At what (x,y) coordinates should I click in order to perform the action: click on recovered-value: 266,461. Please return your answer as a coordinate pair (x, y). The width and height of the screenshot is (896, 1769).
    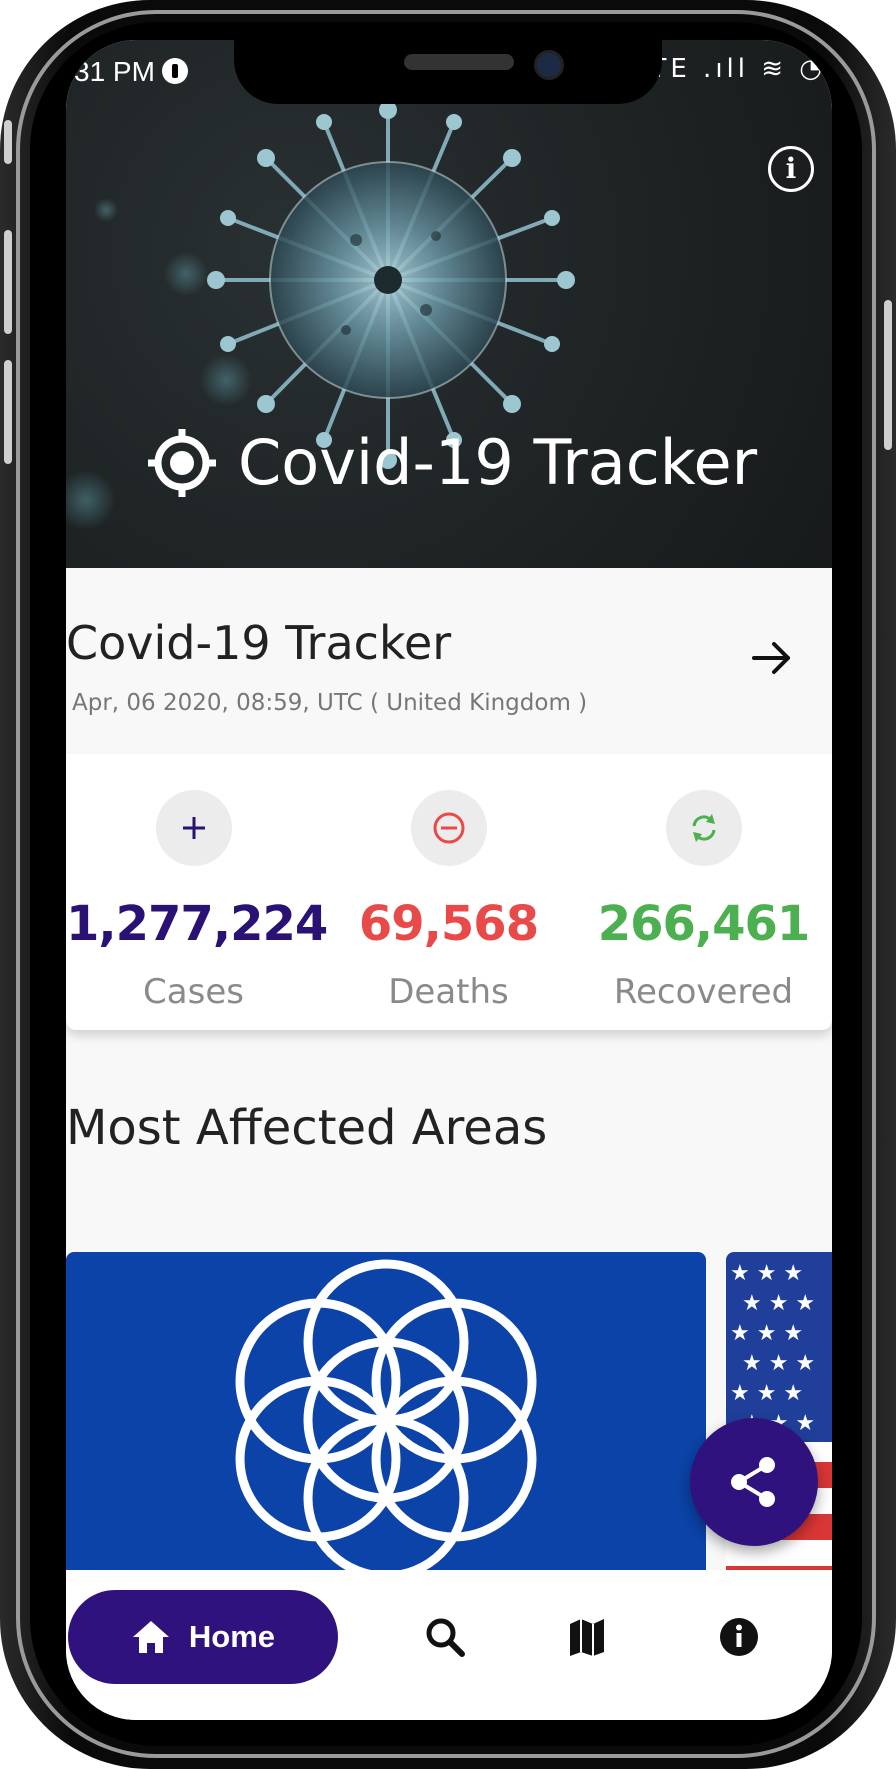
    Looking at the image, I should click on (704, 924).